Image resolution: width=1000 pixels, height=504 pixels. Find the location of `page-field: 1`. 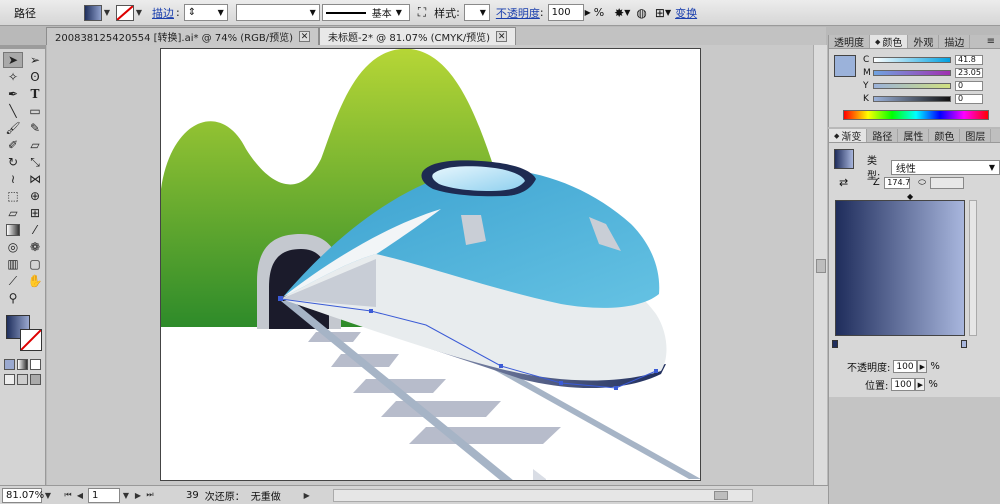

page-field: 1 is located at coordinates (104, 495).